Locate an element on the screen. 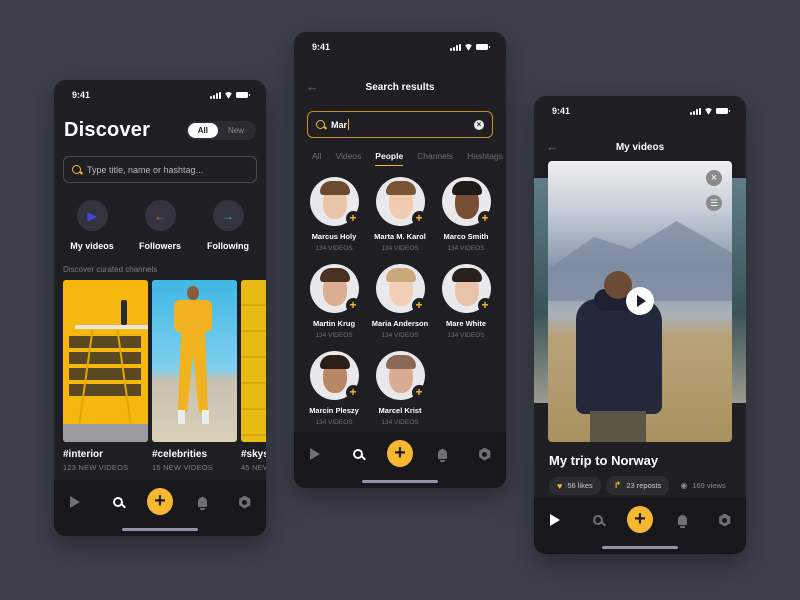 This screenshot has height=600, width=800. search-header: ← Search results is located at coordinates (400, 87).